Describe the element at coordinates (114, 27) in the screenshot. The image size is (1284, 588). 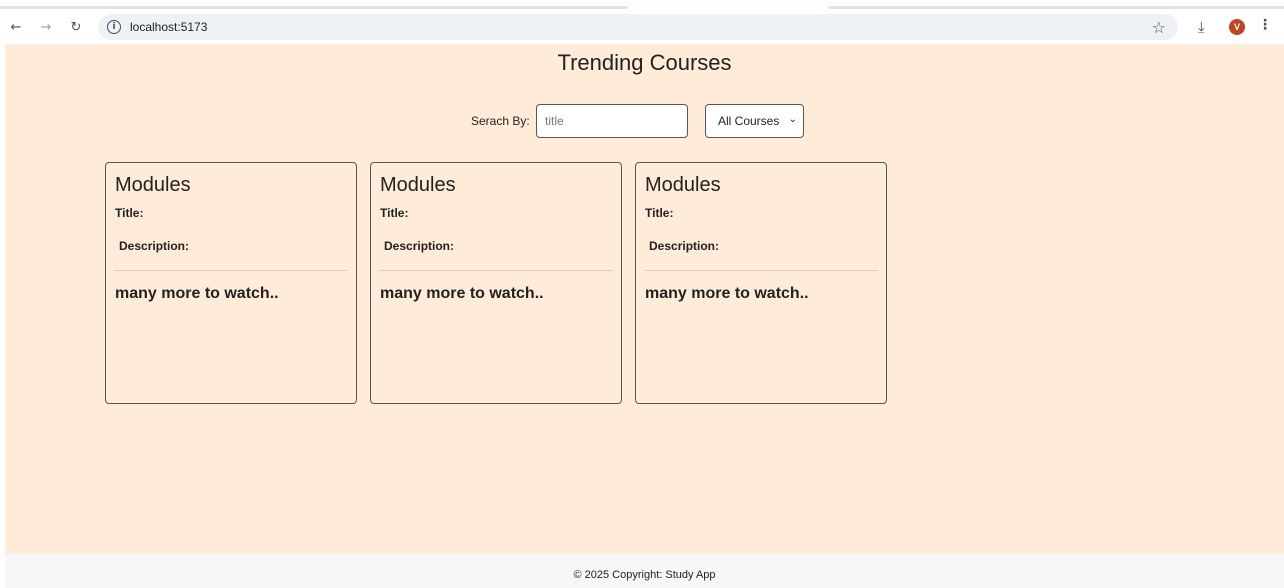
I see `info-icon: i` at that location.